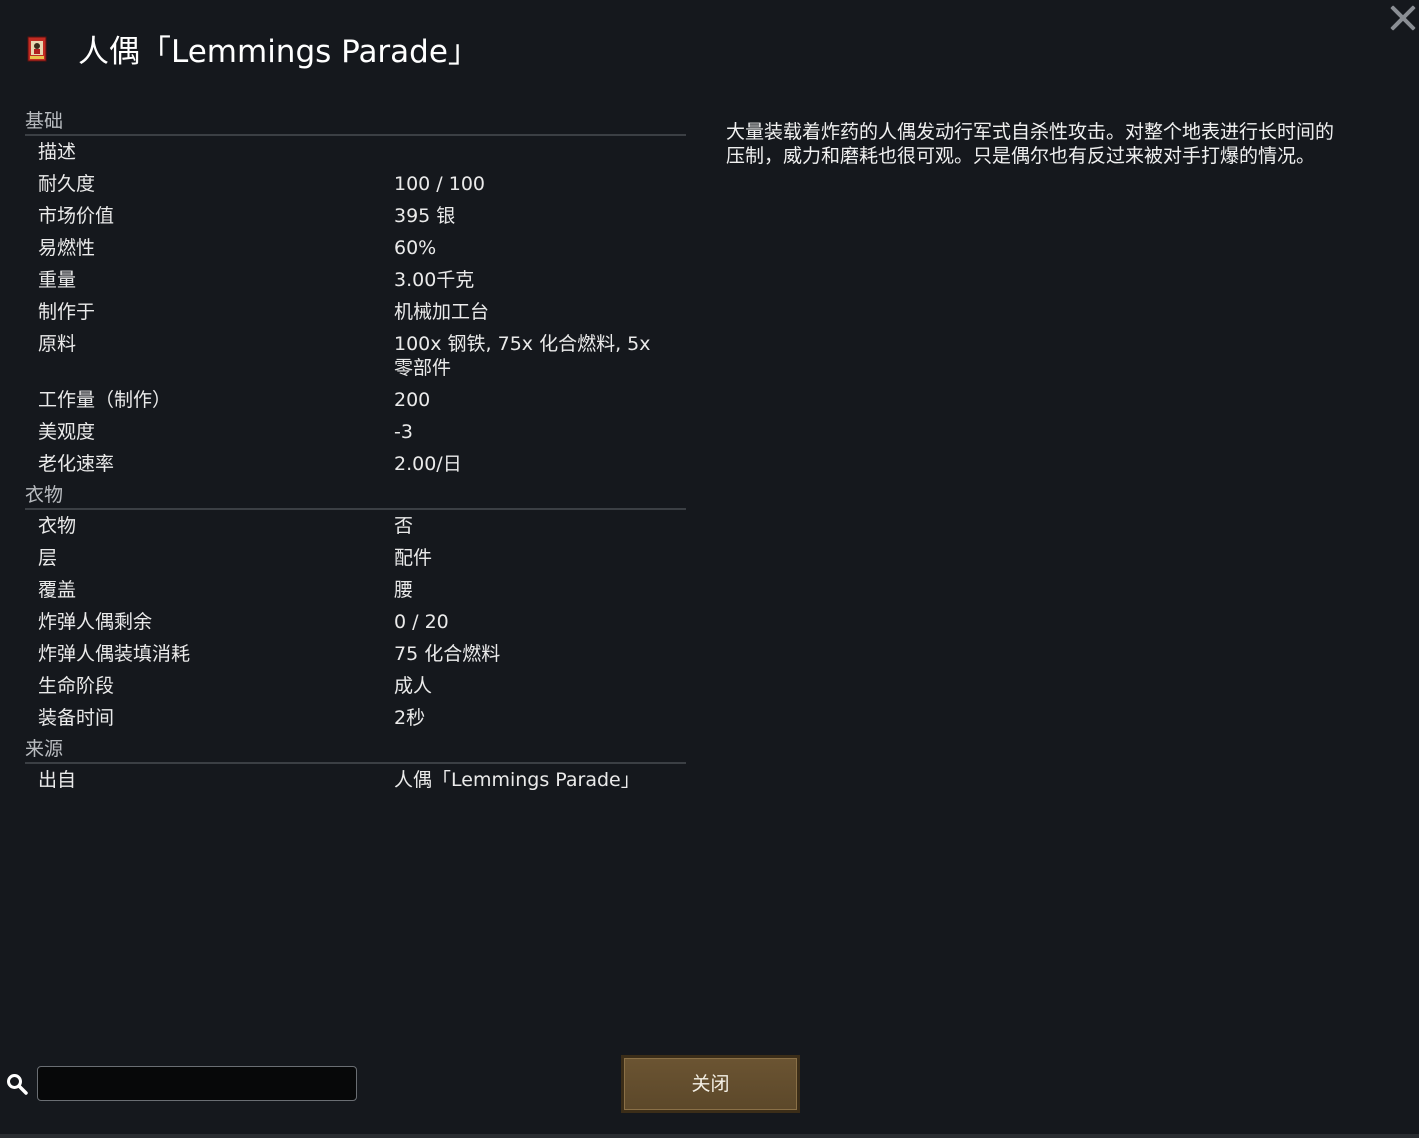 The height and width of the screenshot is (1138, 1419). I want to click on stat-value: 腰, so click(404, 590).